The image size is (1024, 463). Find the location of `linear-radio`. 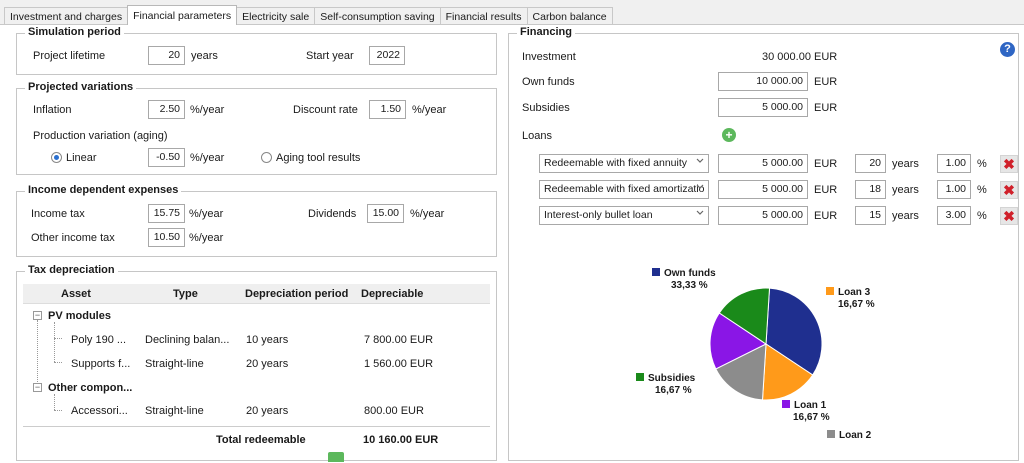

linear-radio is located at coordinates (56, 157).